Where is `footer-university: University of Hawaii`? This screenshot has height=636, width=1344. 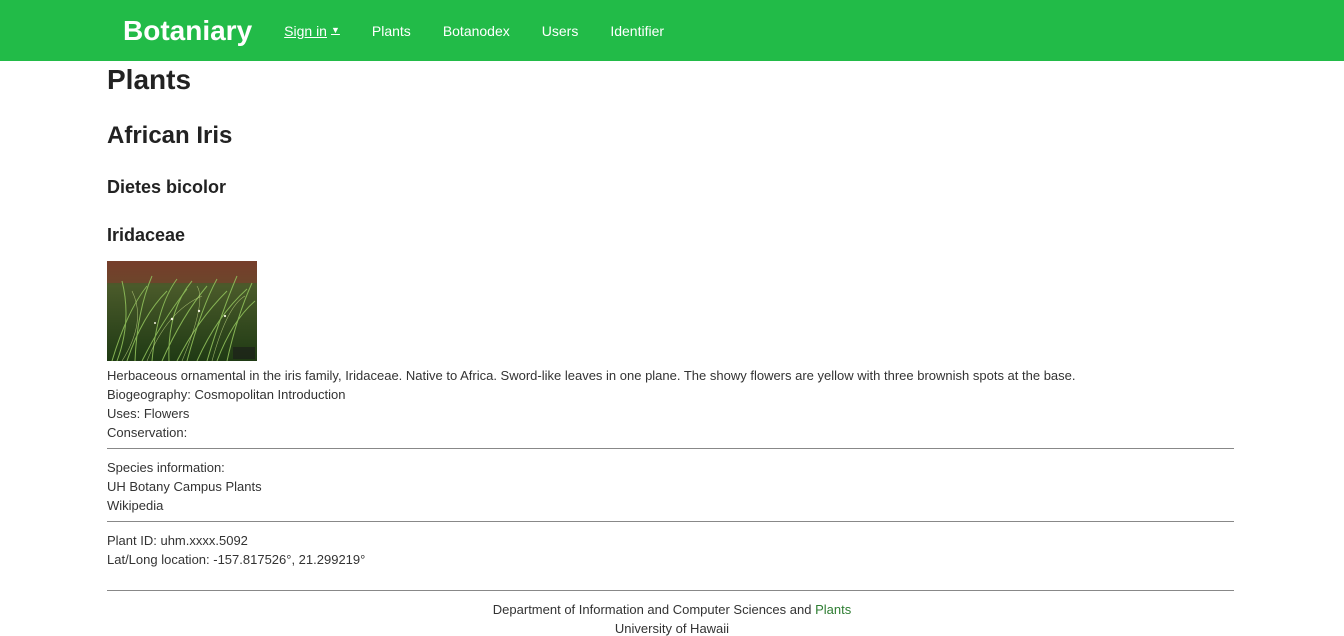
footer-university: University of Hawaii is located at coordinates (672, 628).